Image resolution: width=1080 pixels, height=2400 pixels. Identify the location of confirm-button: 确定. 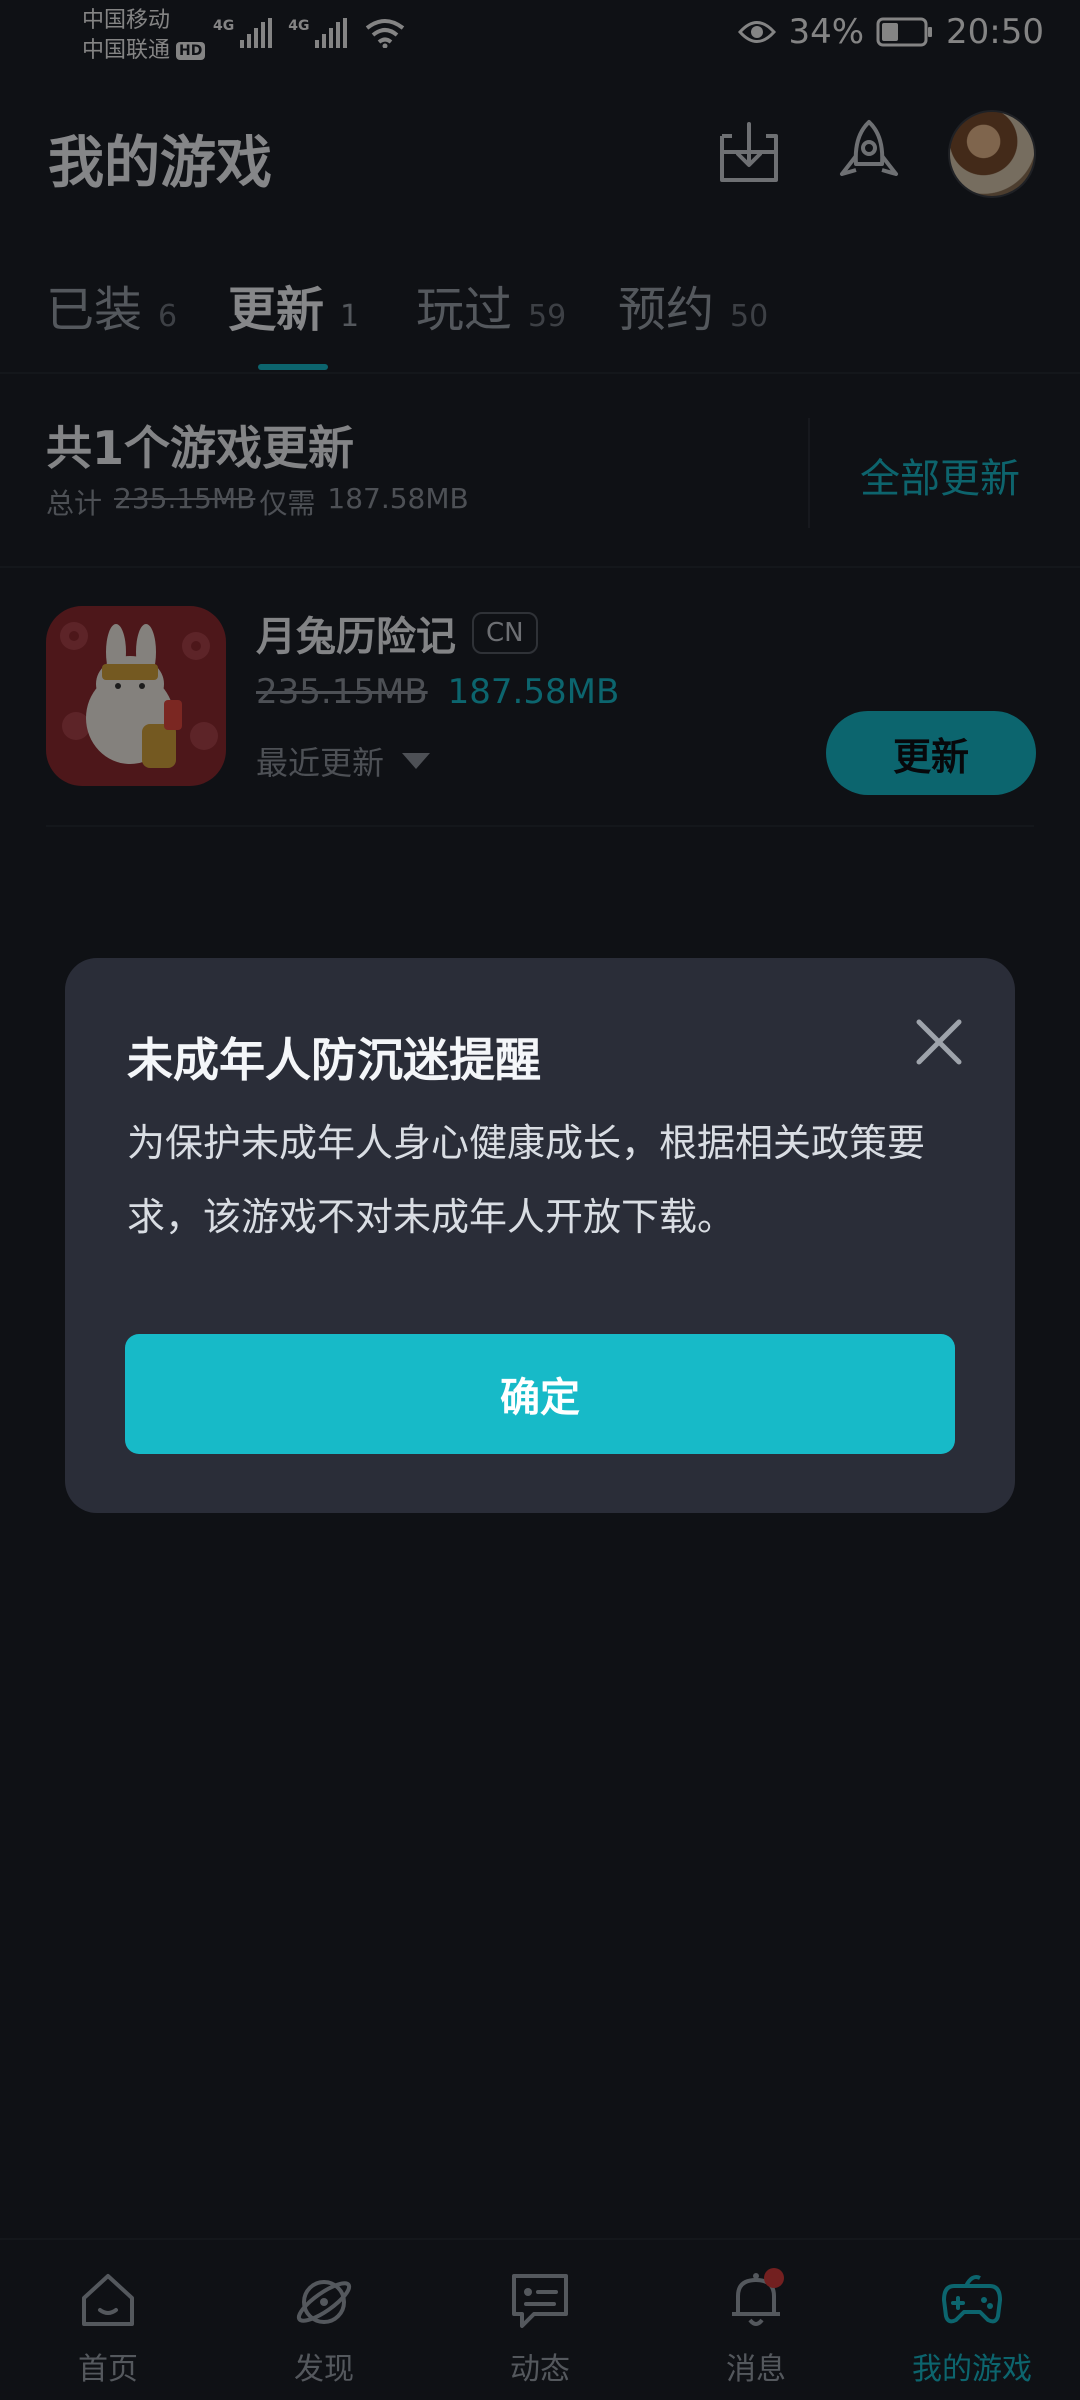
(540, 1394).